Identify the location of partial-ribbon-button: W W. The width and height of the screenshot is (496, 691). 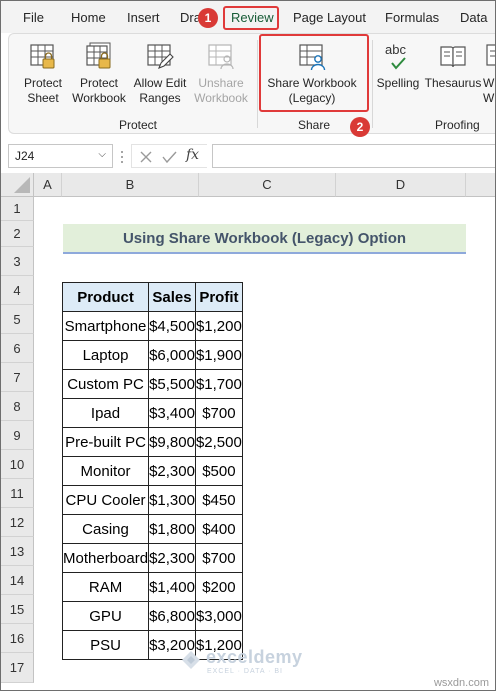
(489, 74).